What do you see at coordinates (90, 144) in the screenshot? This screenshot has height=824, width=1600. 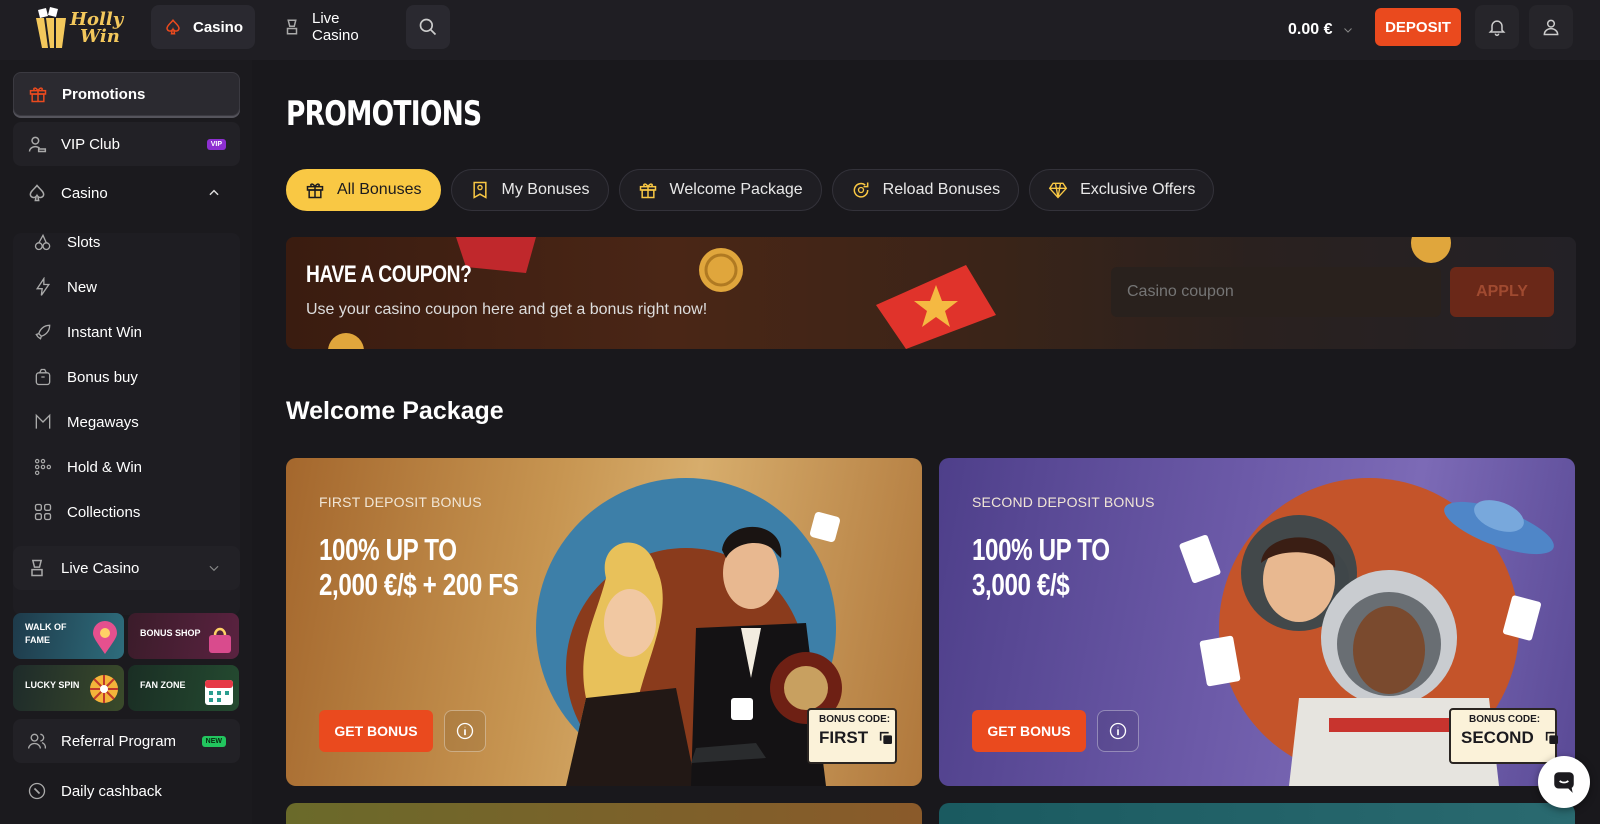 I see `sidebar-item-label: VIP Club` at bounding box center [90, 144].